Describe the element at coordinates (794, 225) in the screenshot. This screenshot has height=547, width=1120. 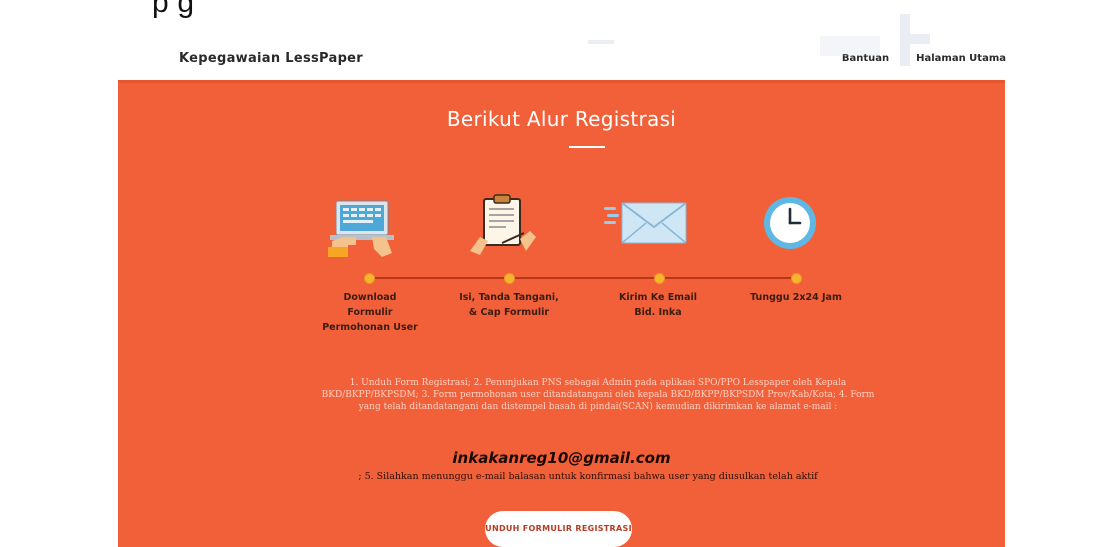
I see `clock-icon` at that location.